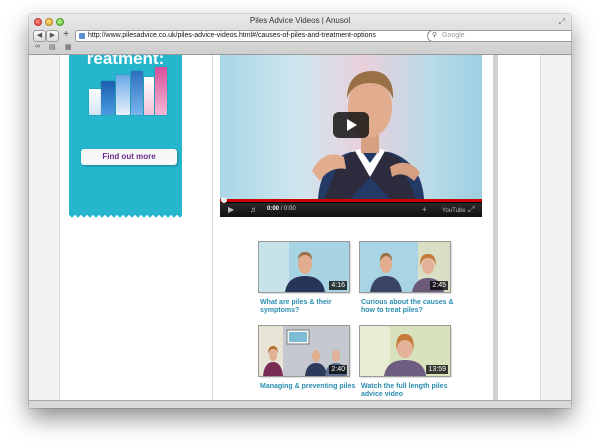  What do you see at coordinates (82, 36) in the screenshot?
I see `site-favicon-icon` at bounding box center [82, 36].